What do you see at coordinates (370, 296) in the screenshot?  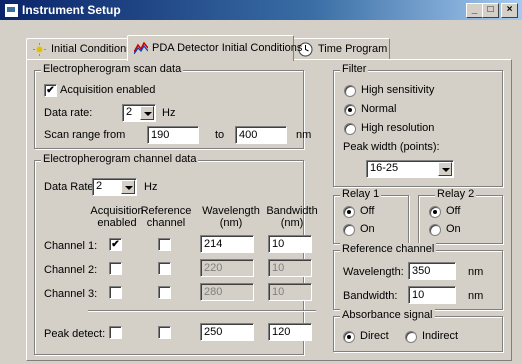 I see `ref-bandwidth-label: Bandwidth:` at bounding box center [370, 296].